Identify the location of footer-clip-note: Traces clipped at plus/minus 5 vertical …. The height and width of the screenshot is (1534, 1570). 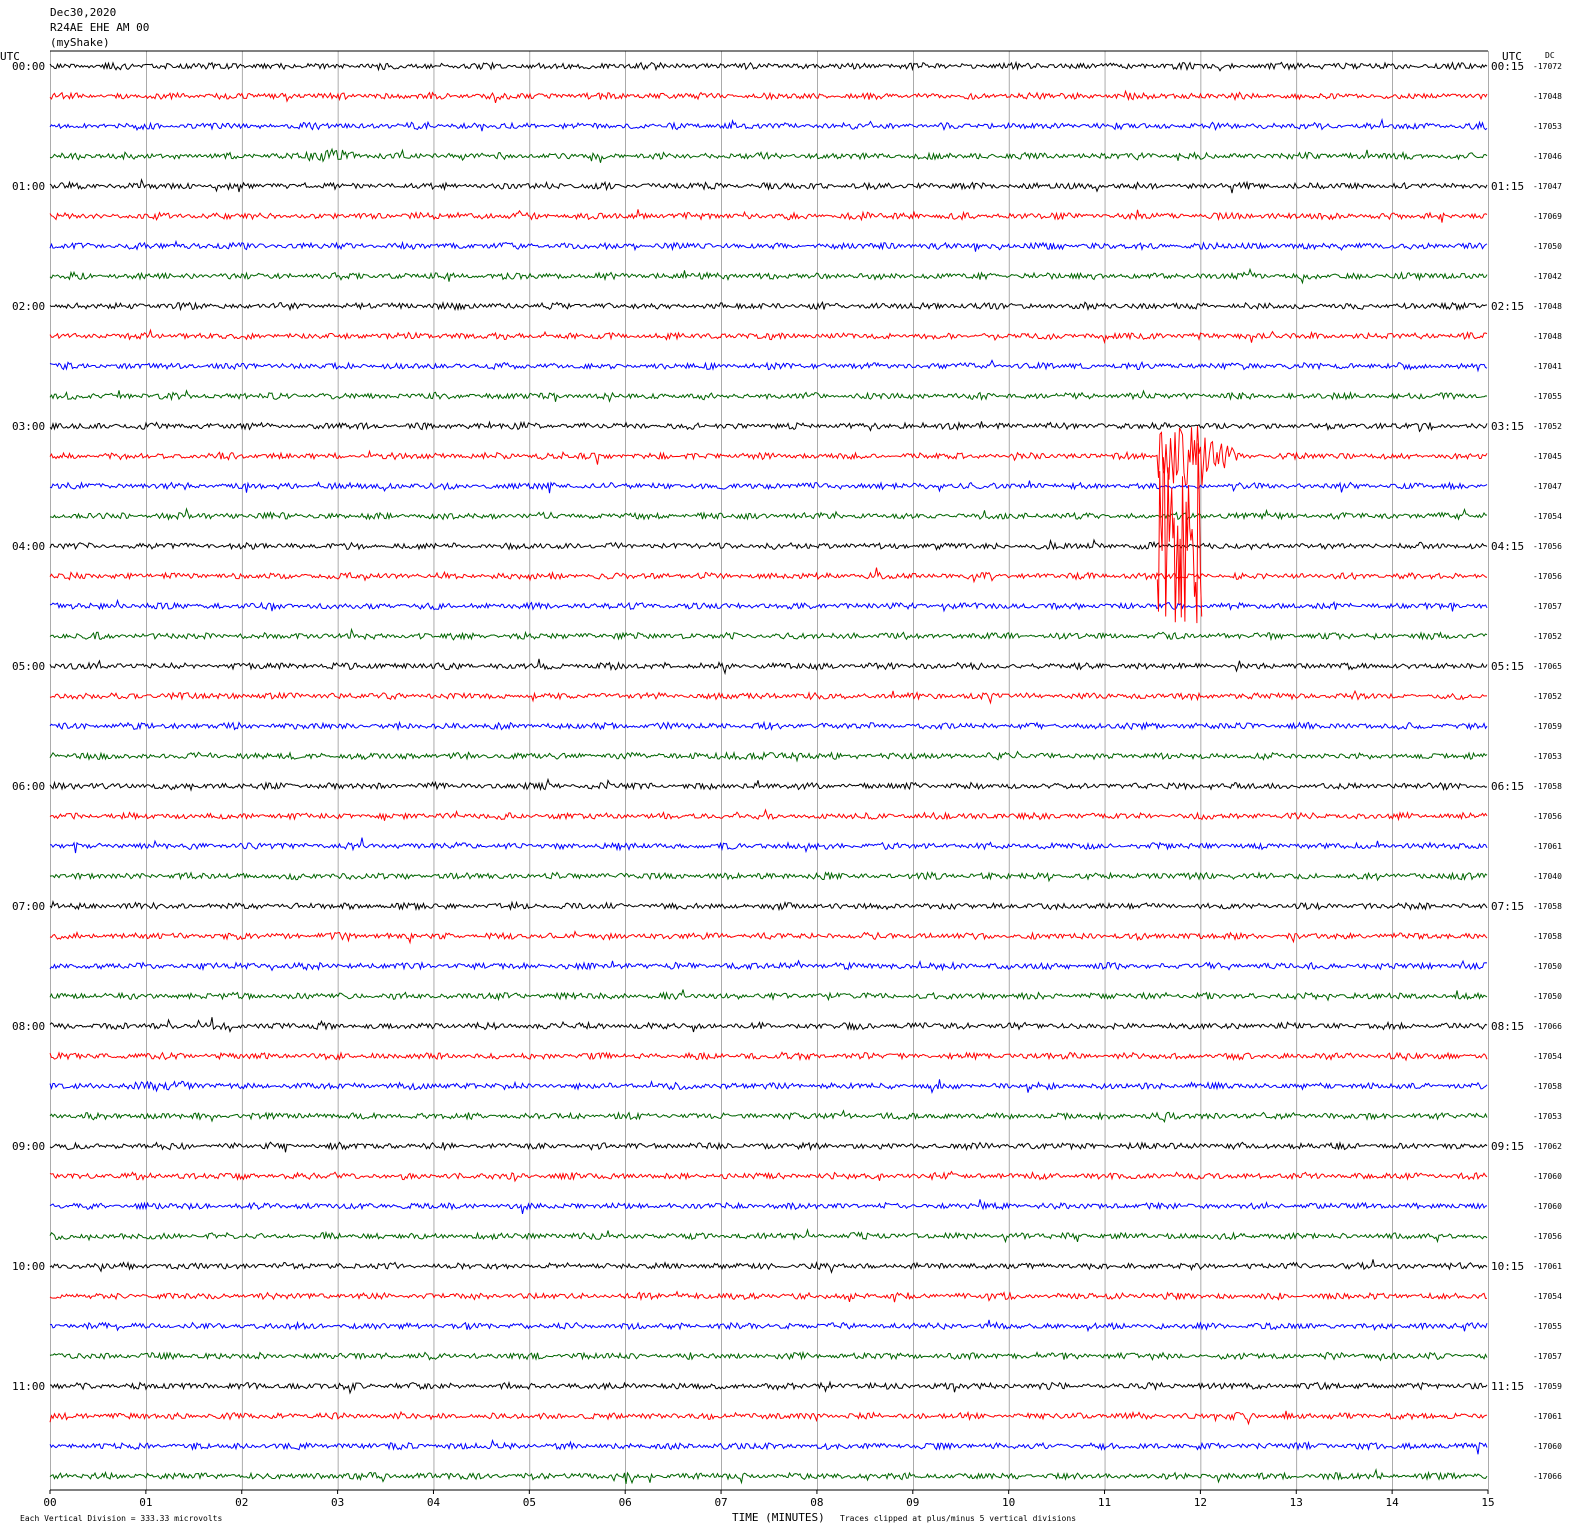
(958, 1518).